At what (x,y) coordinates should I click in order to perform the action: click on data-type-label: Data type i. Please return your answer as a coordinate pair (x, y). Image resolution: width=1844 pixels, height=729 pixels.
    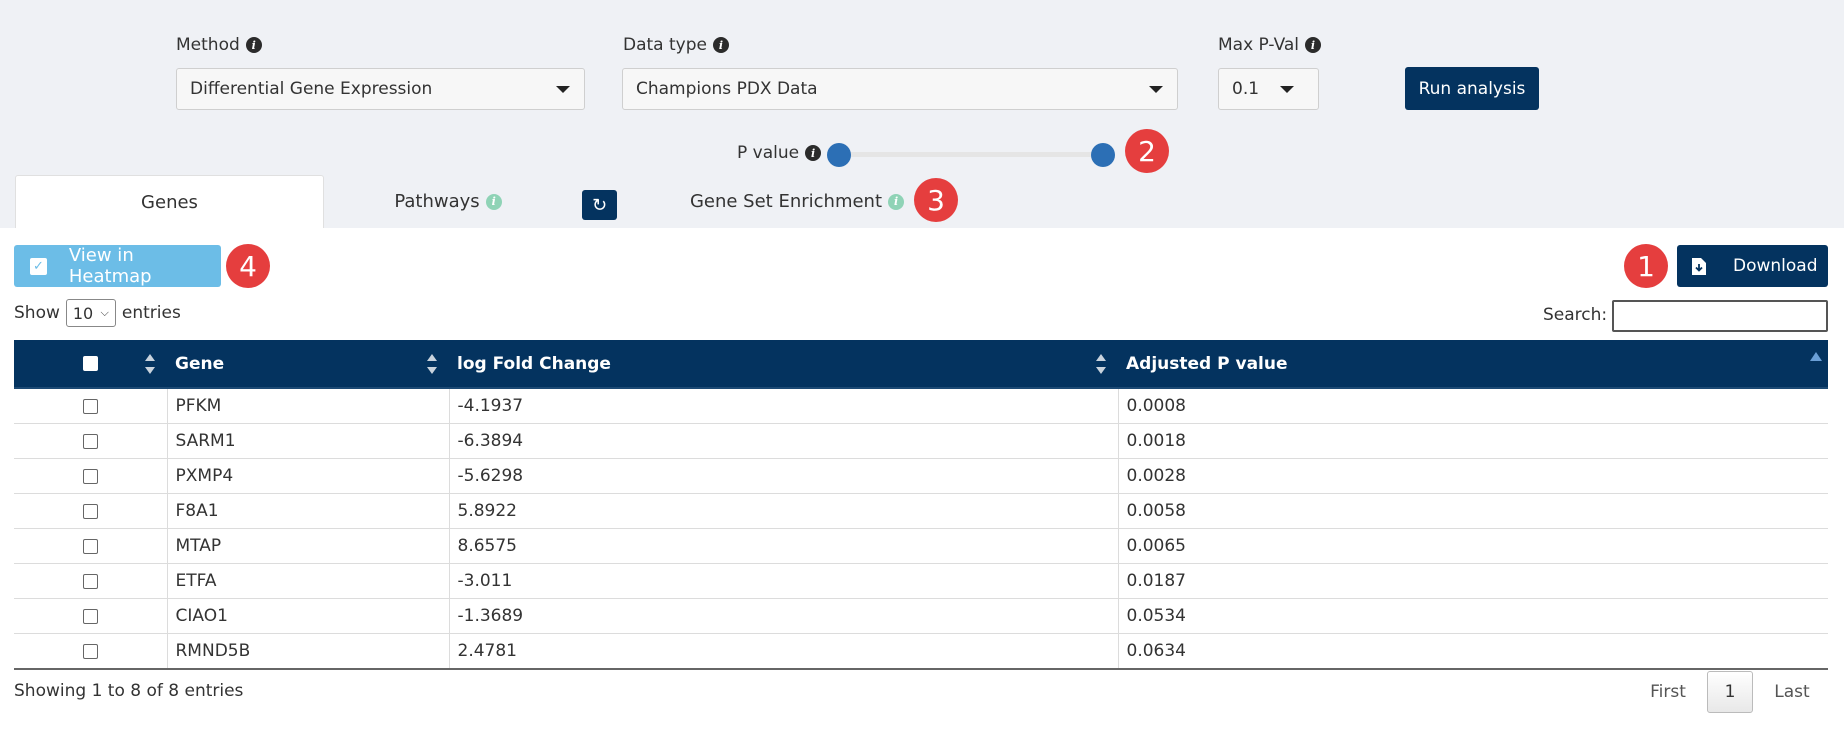
    Looking at the image, I should click on (676, 45).